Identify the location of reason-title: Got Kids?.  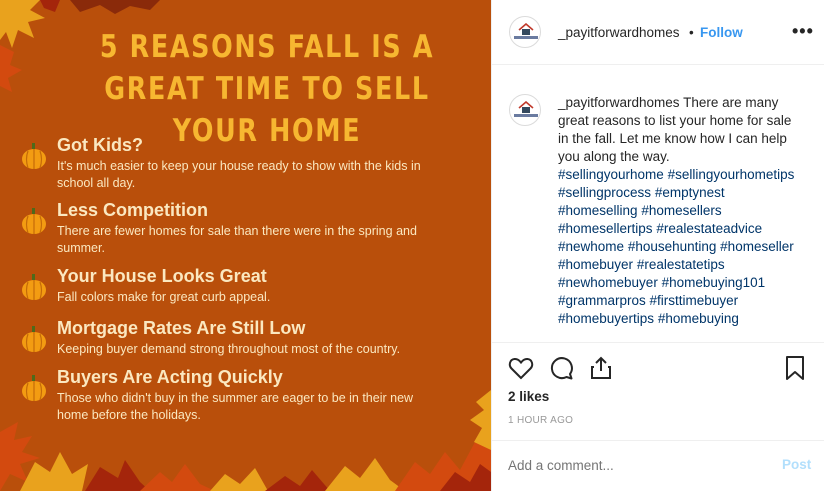
(100, 145).